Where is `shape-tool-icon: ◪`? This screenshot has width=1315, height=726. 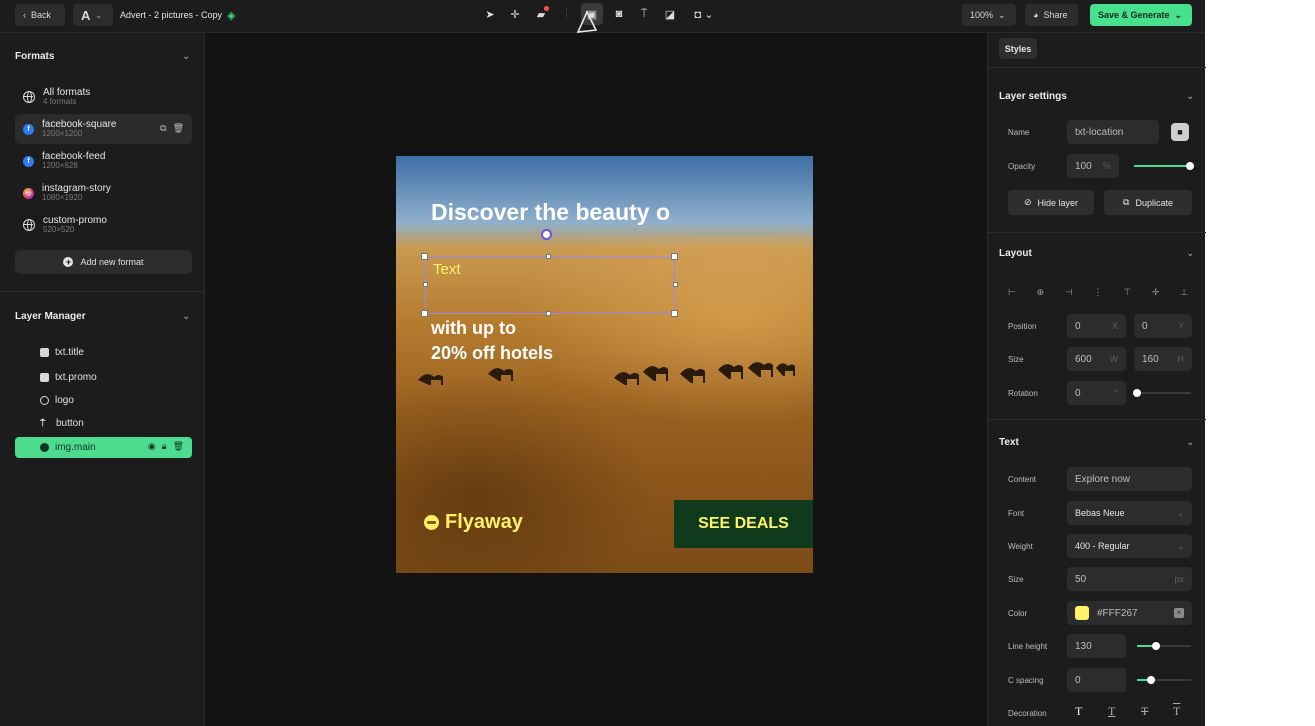
shape-tool-icon: ◪ is located at coordinates (670, 14).